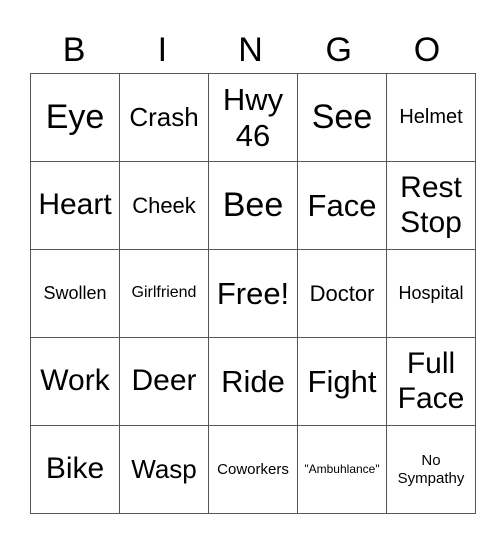  I want to click on header-letter-o: O, so click(427, 50).